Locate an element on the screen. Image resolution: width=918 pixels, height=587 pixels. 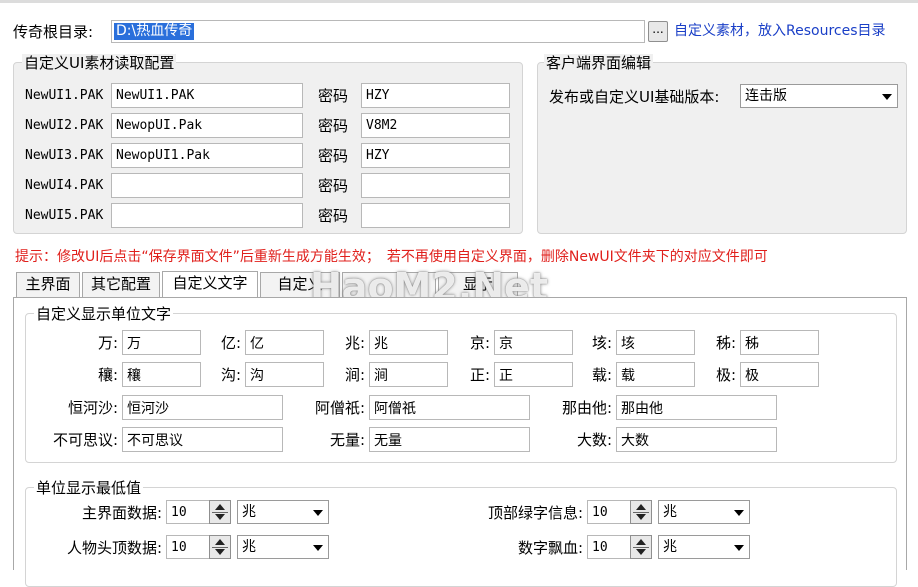
unit-label: 不可思议: is located at coordinates (85, 440).